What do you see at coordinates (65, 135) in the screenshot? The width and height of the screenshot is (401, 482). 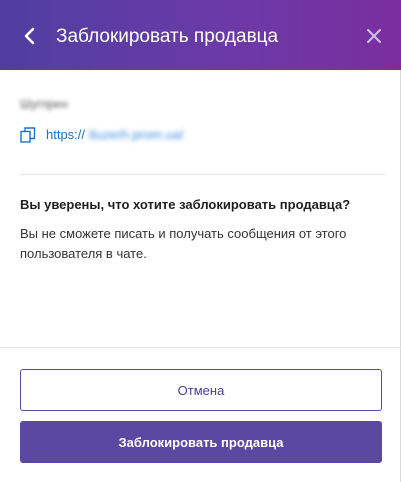 I see `link-prefix: https://` at bounding box center [65, 135].